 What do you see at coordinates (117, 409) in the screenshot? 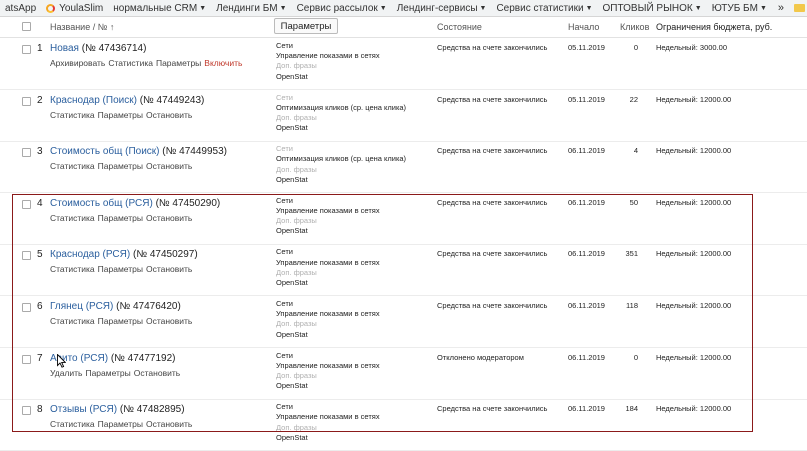
I see `campaign-title: Отзывы (РСЯ) (№ 47482895)` at bounding box center [117, 409].